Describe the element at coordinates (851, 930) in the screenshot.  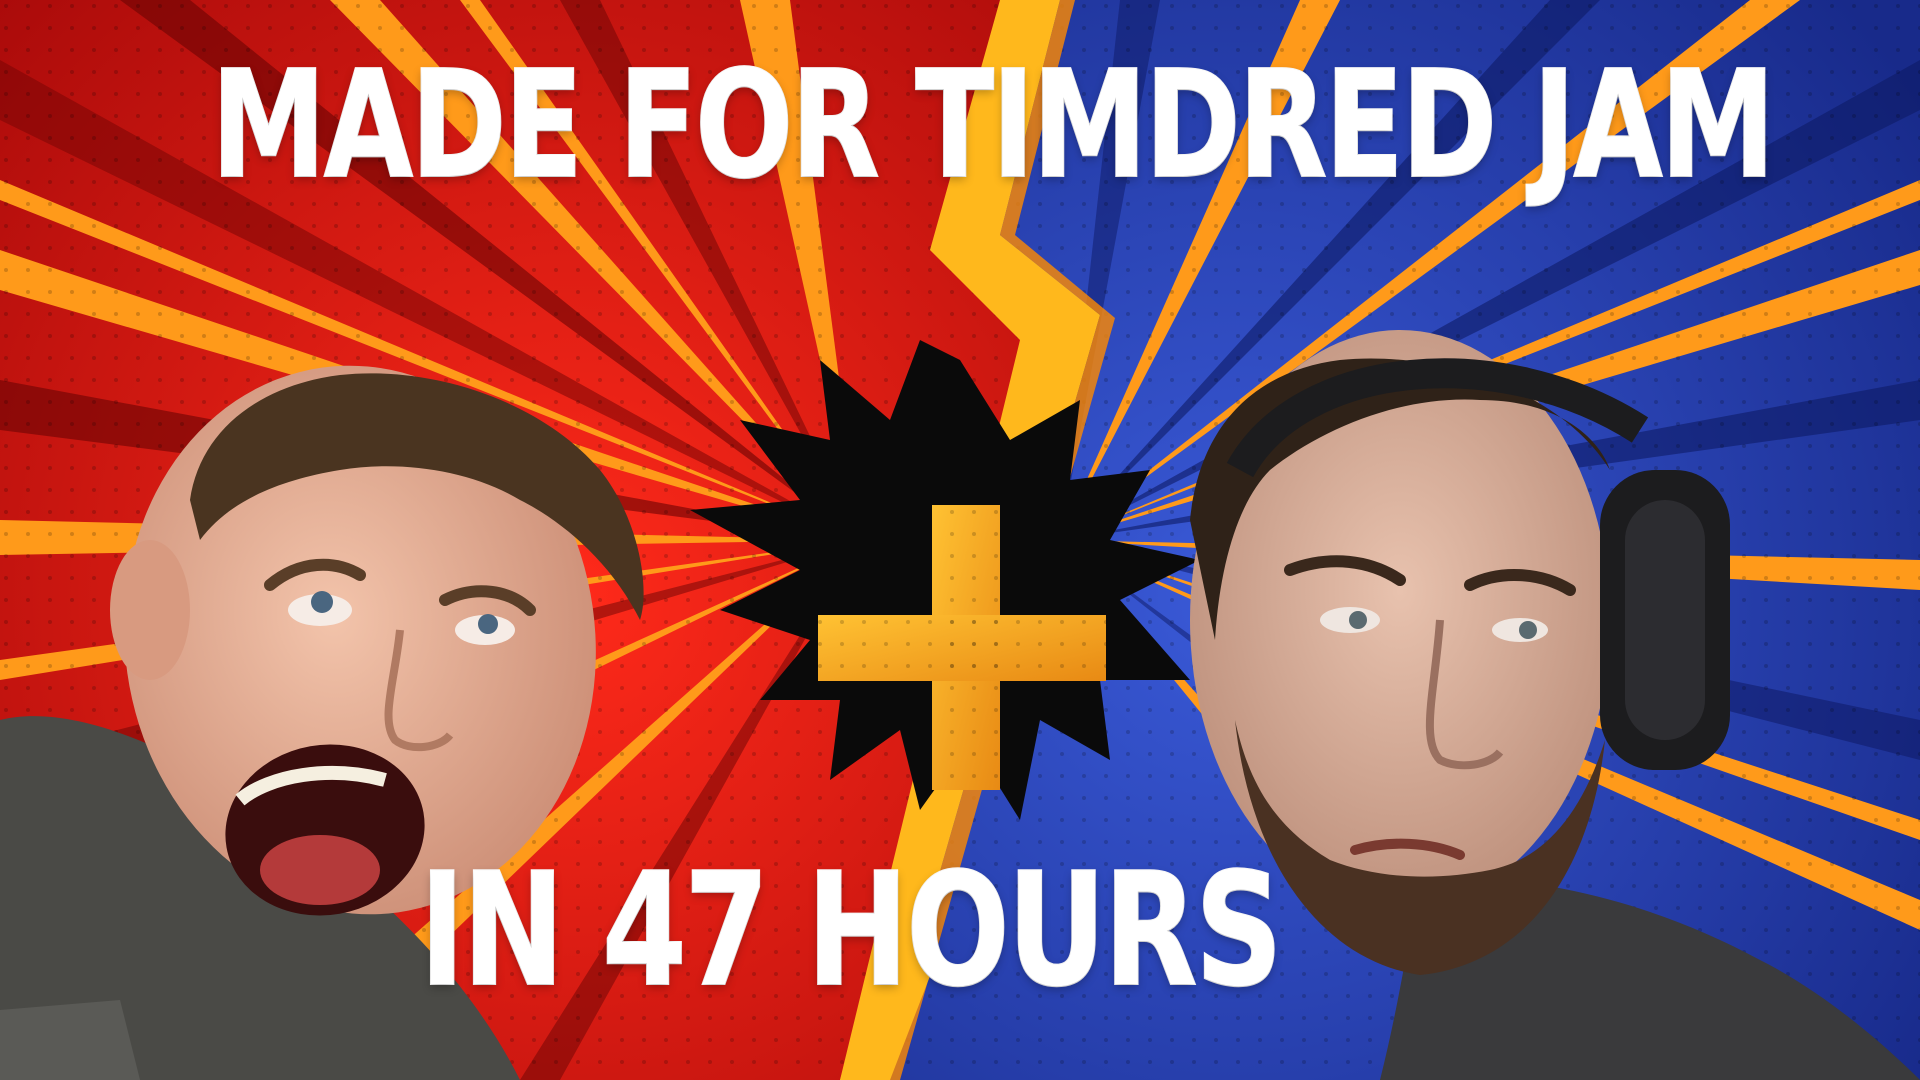
I see `headline-bottom: IN 47 HOURS` at that location.